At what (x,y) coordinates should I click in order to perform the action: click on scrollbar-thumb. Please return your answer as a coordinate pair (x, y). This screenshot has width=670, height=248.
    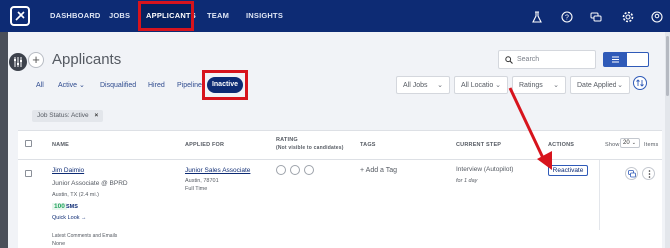
    Looking at the image, I should click on (667, 66).